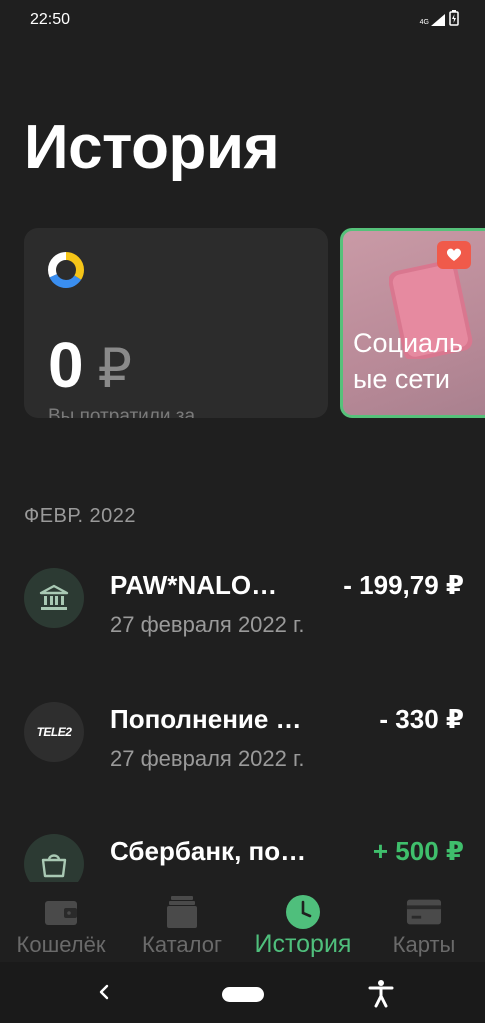 The height and width of the screenshot is (1023, 485). What do you see at coordinates (424, 912) in the screenshot?
I see `card-icon` at bounding box center [424, 912].